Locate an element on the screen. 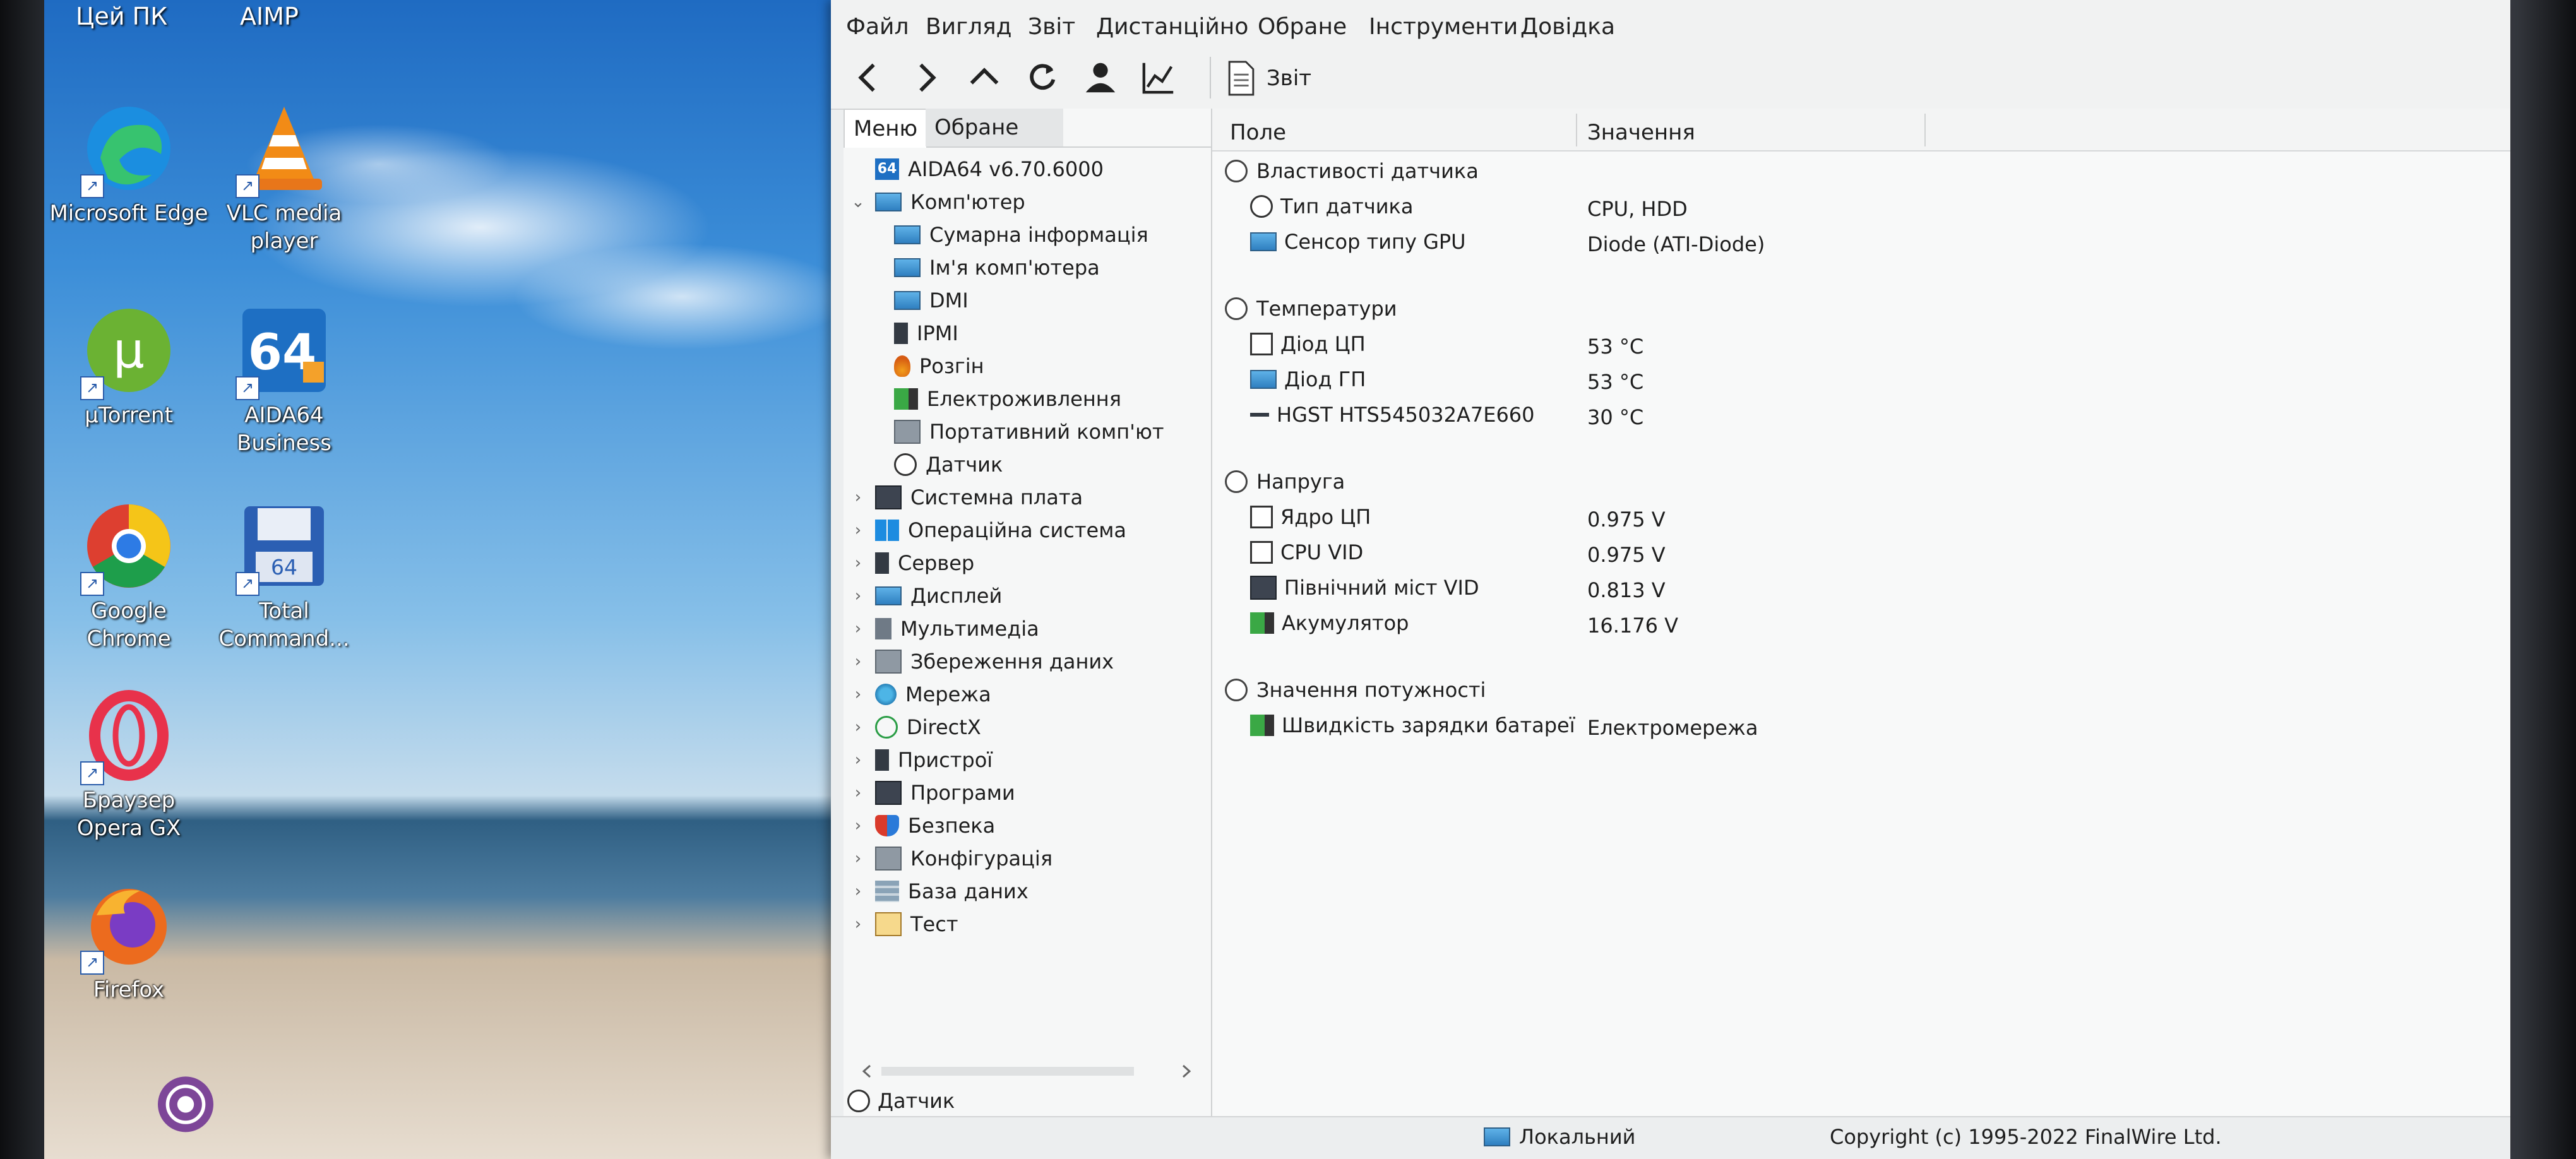  tree-item: Розгін is located at coordinates (939, 367).